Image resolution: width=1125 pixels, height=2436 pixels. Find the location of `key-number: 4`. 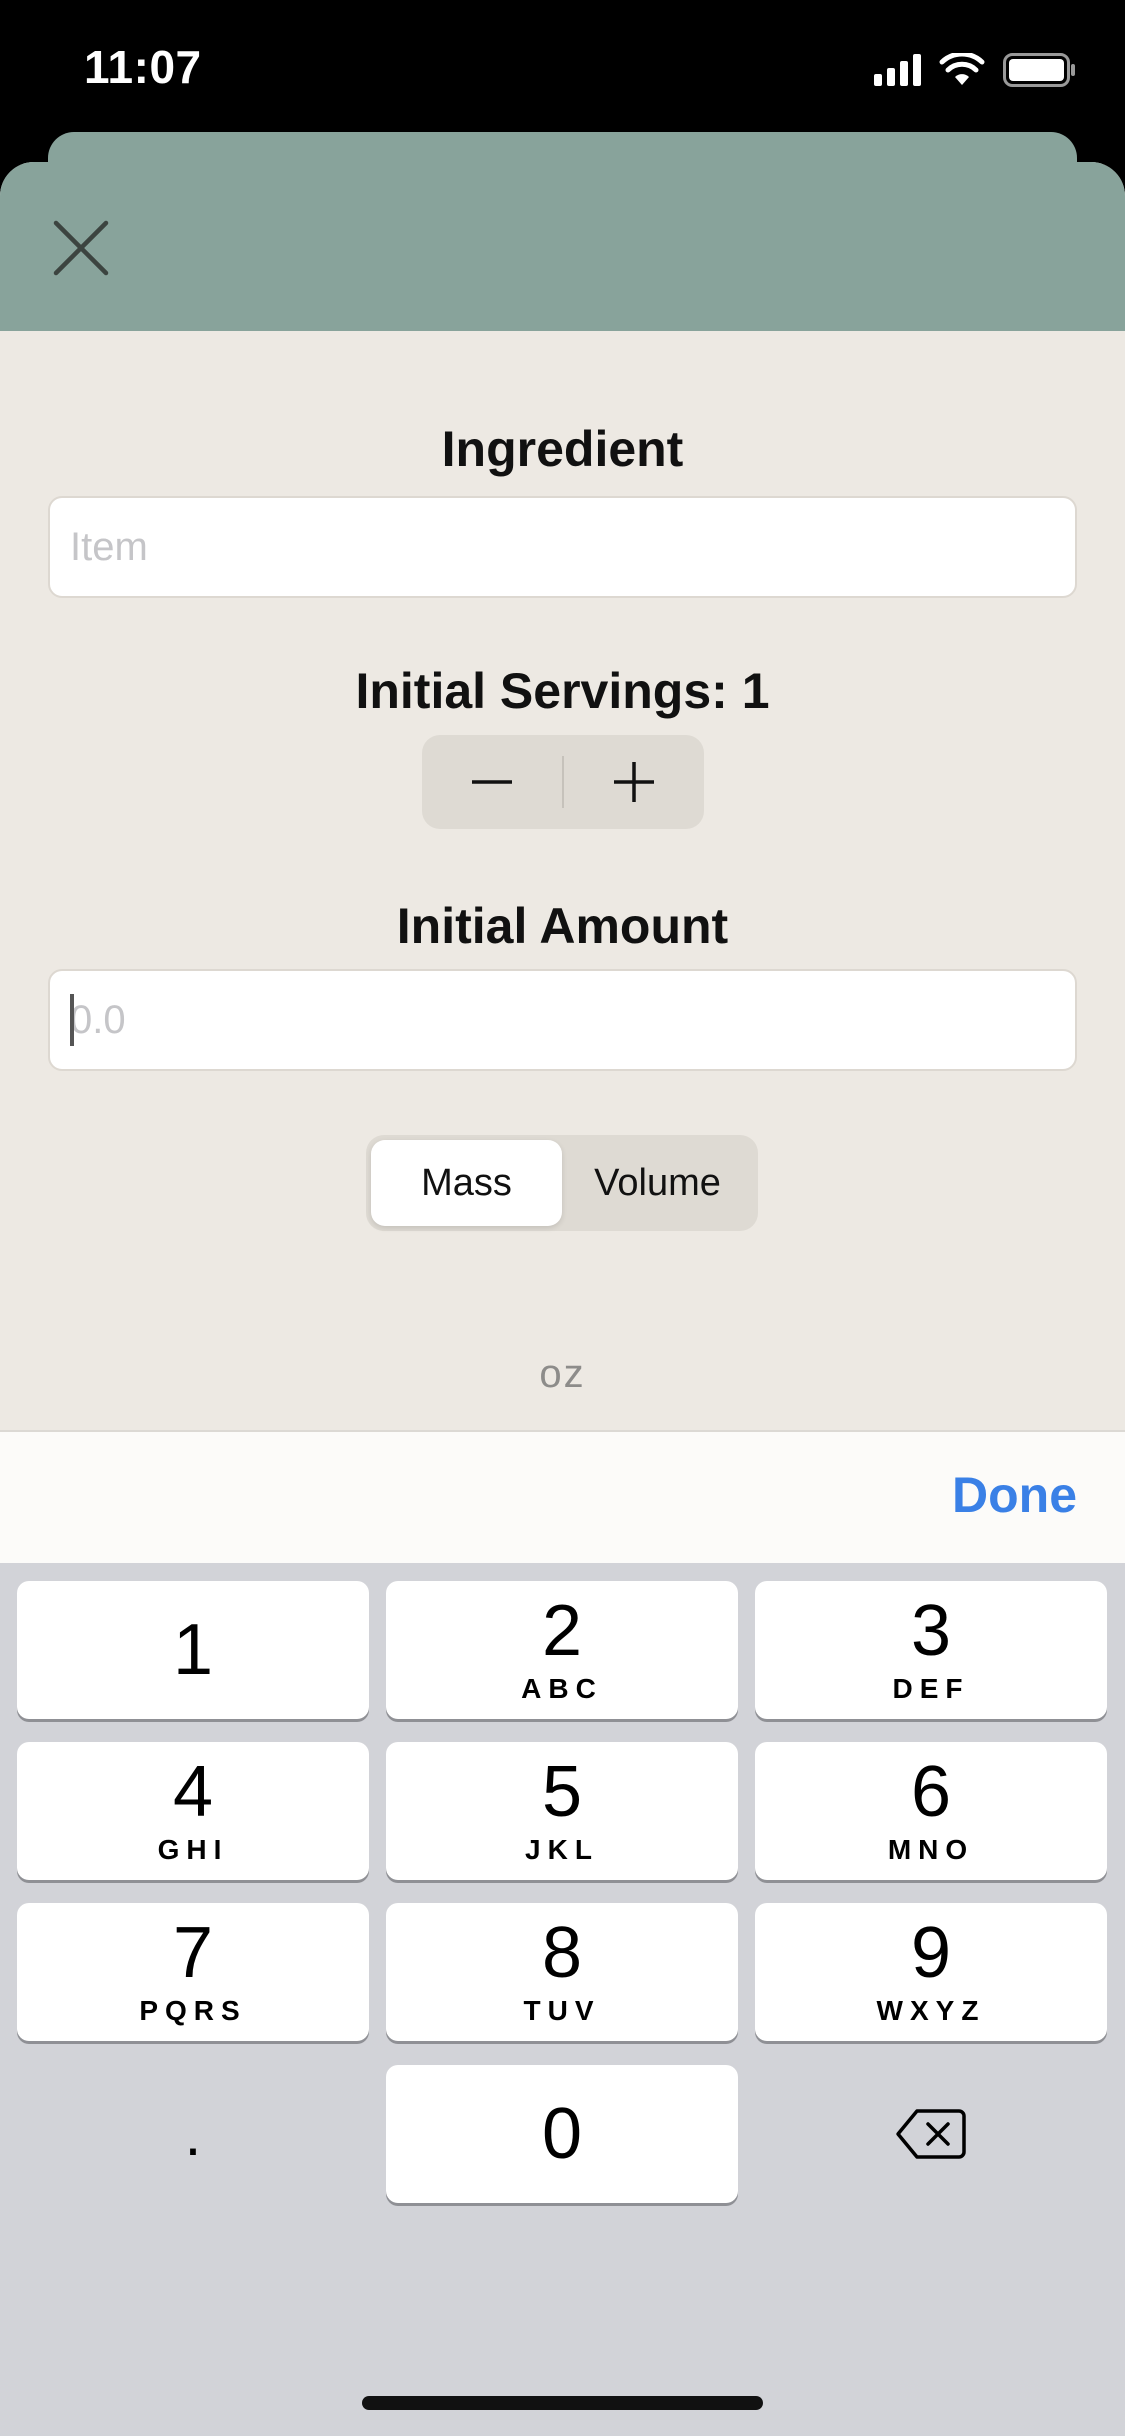

key-number: 4 is located at coordinates (193, 1792).